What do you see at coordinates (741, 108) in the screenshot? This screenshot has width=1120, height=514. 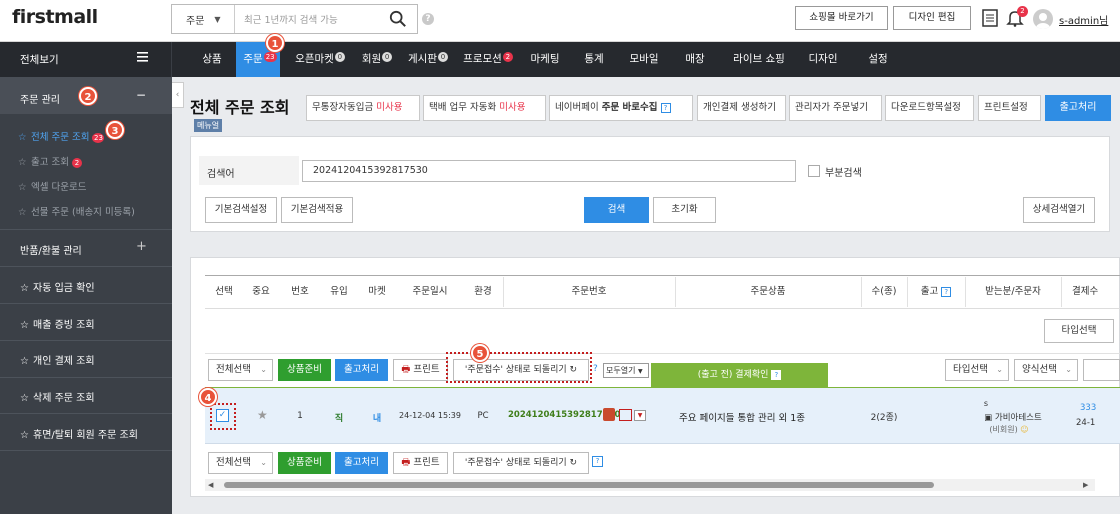 I see `personal-payment-button: 개인결제 생성하기` at bounding box center [741, 108].